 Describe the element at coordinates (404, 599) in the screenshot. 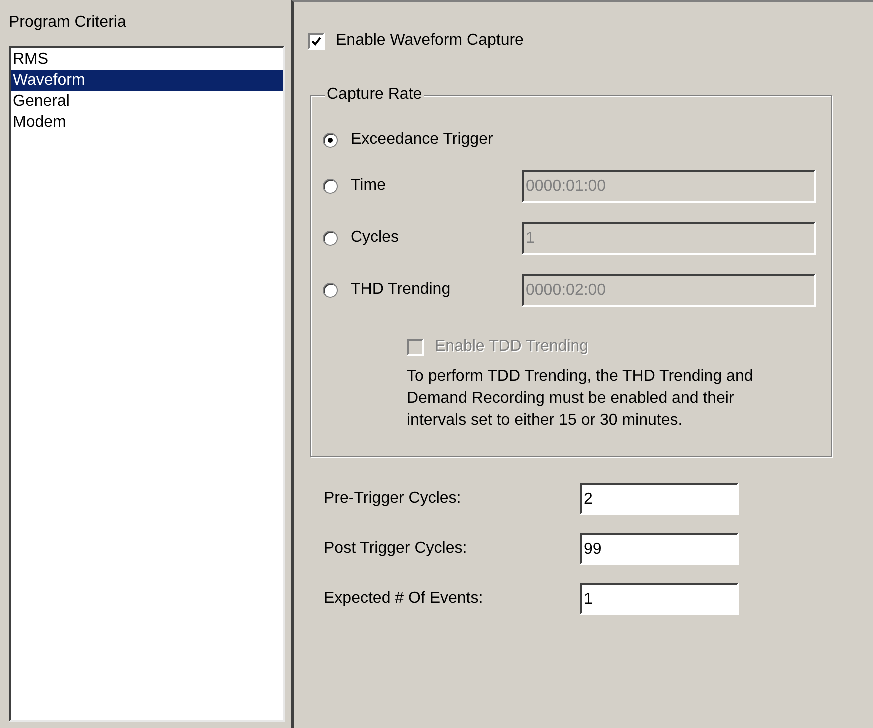

I see `field-label: Expected # Of Events:` at that location.